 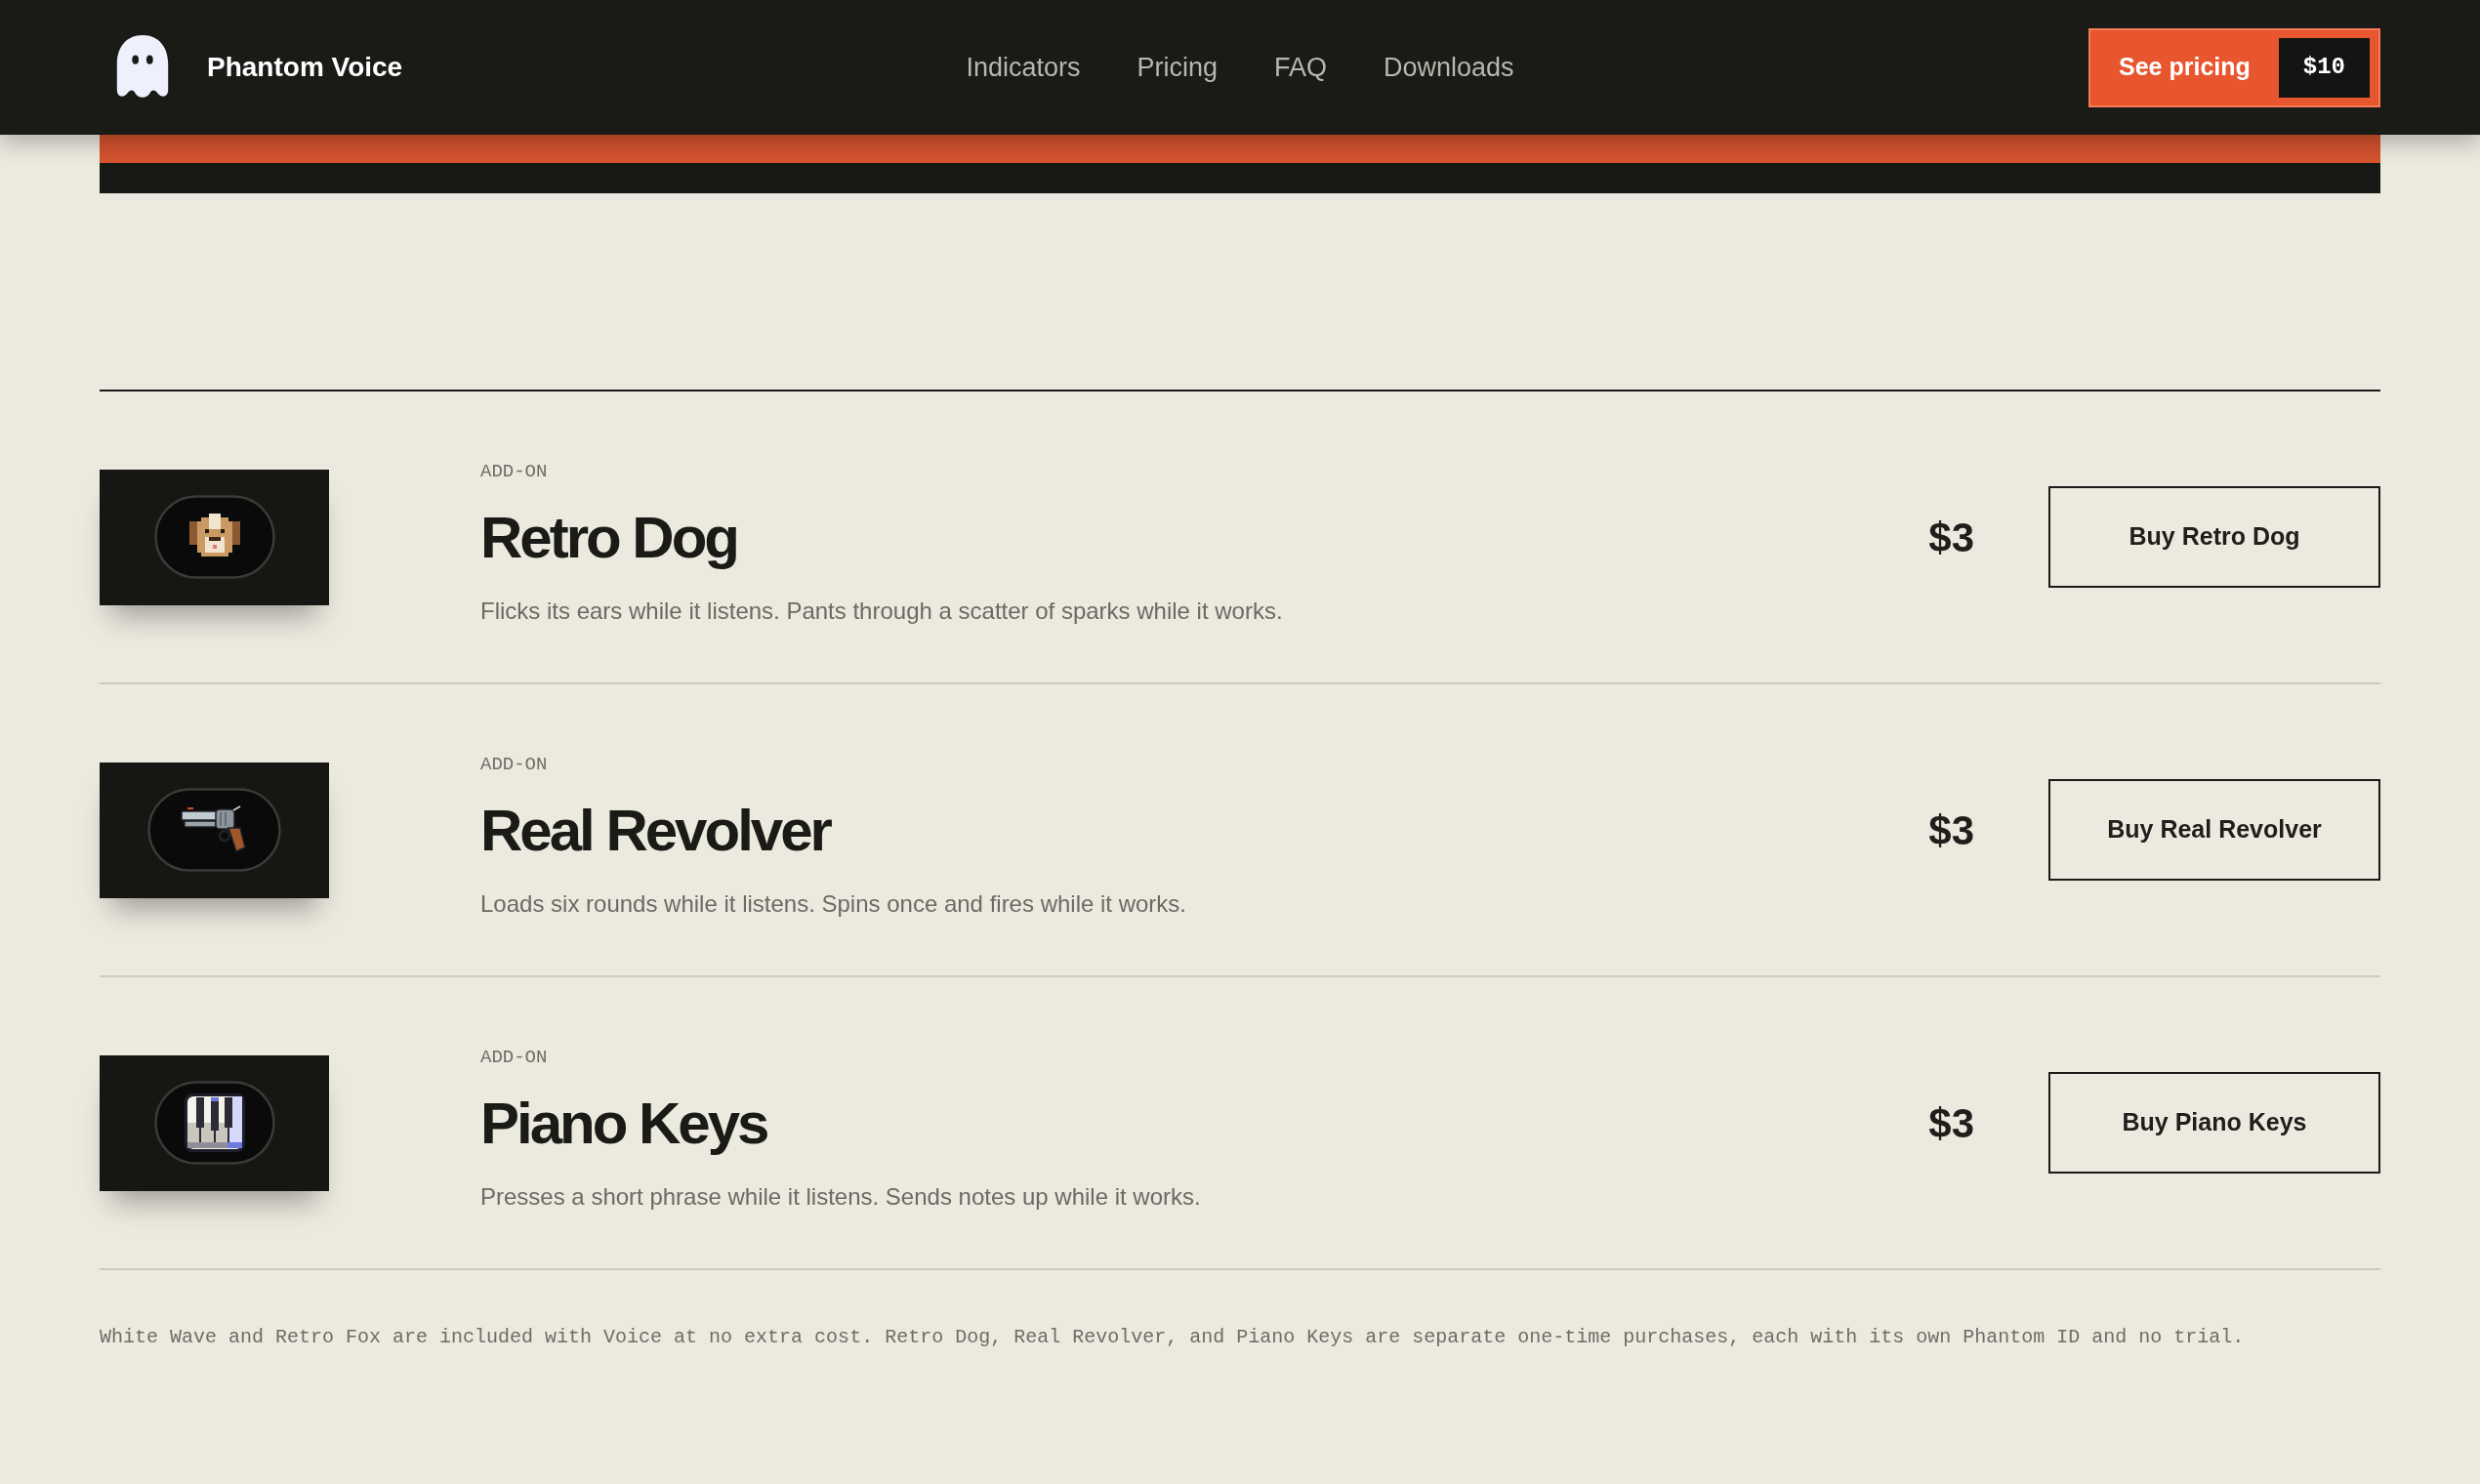 I want to click on nav-link: Indicators, so click(x=1023, y=68).